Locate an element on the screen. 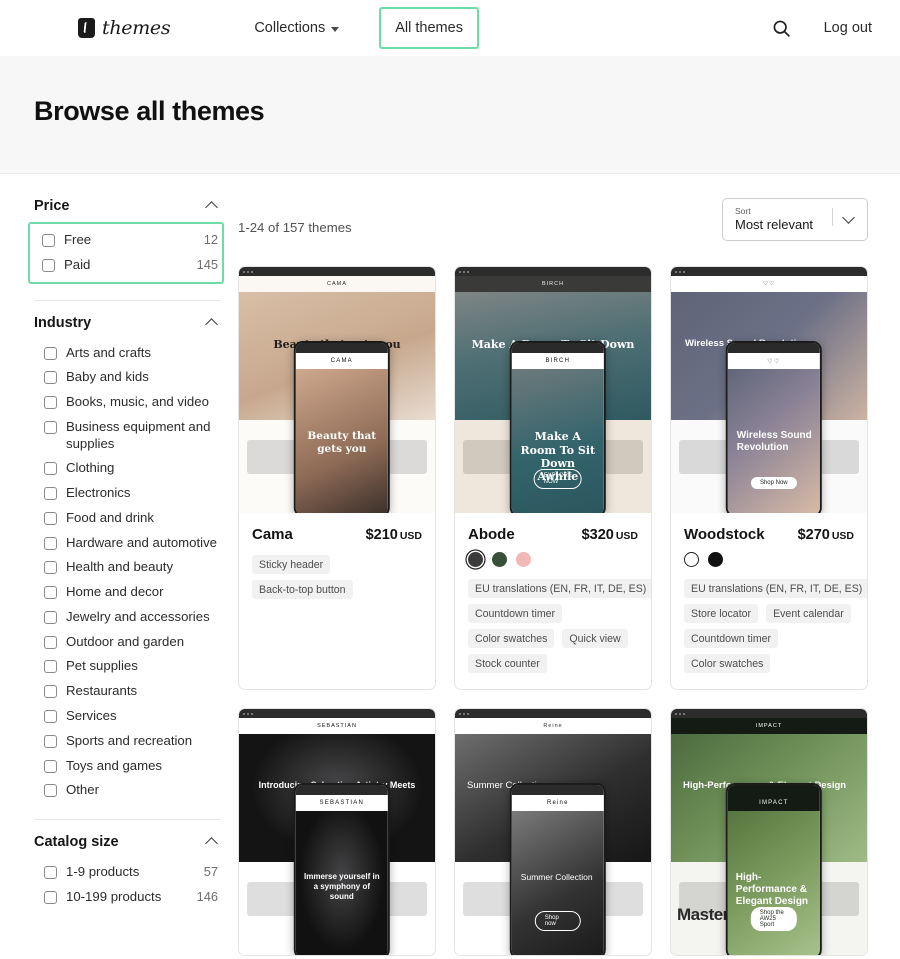 This screenshot has width=900, height=959. filter-option-arts-and-crafts: Arts and crafts is located at coordinates (127, 353).